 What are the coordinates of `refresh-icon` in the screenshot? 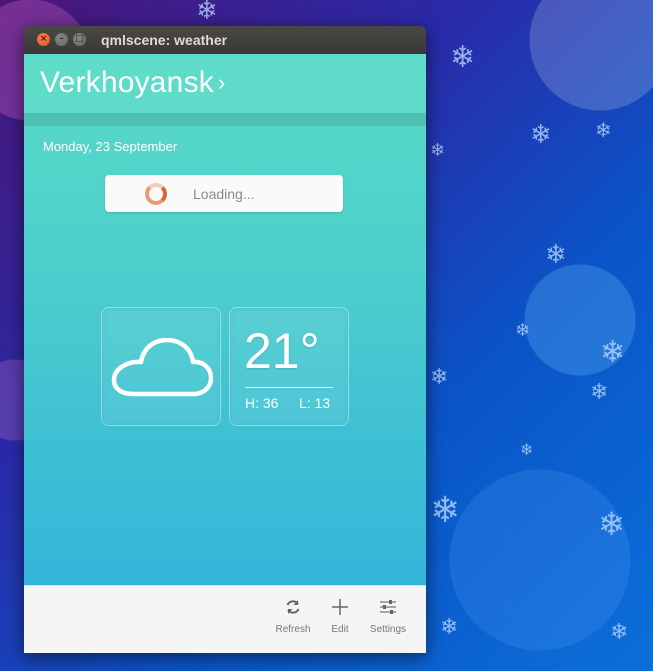 It's located at (293, 607).